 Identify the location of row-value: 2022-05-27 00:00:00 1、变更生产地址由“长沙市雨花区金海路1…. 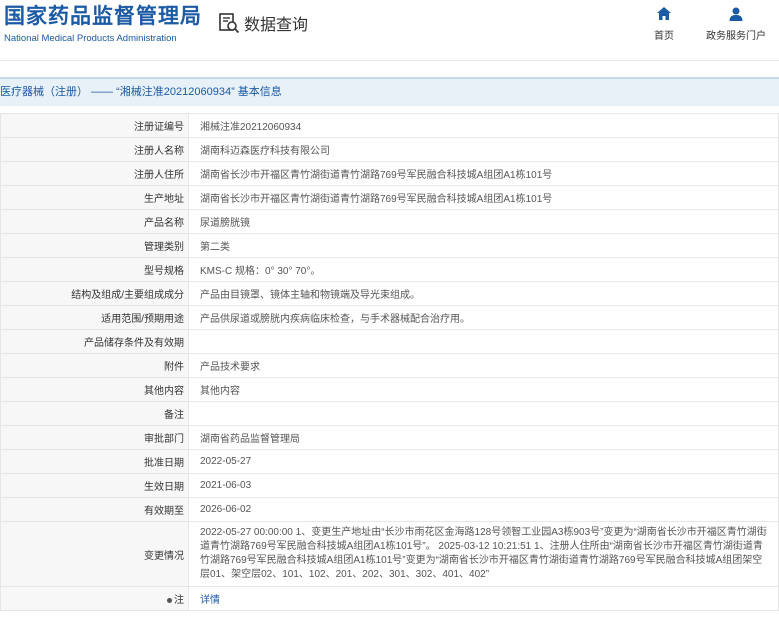
(483, 554).